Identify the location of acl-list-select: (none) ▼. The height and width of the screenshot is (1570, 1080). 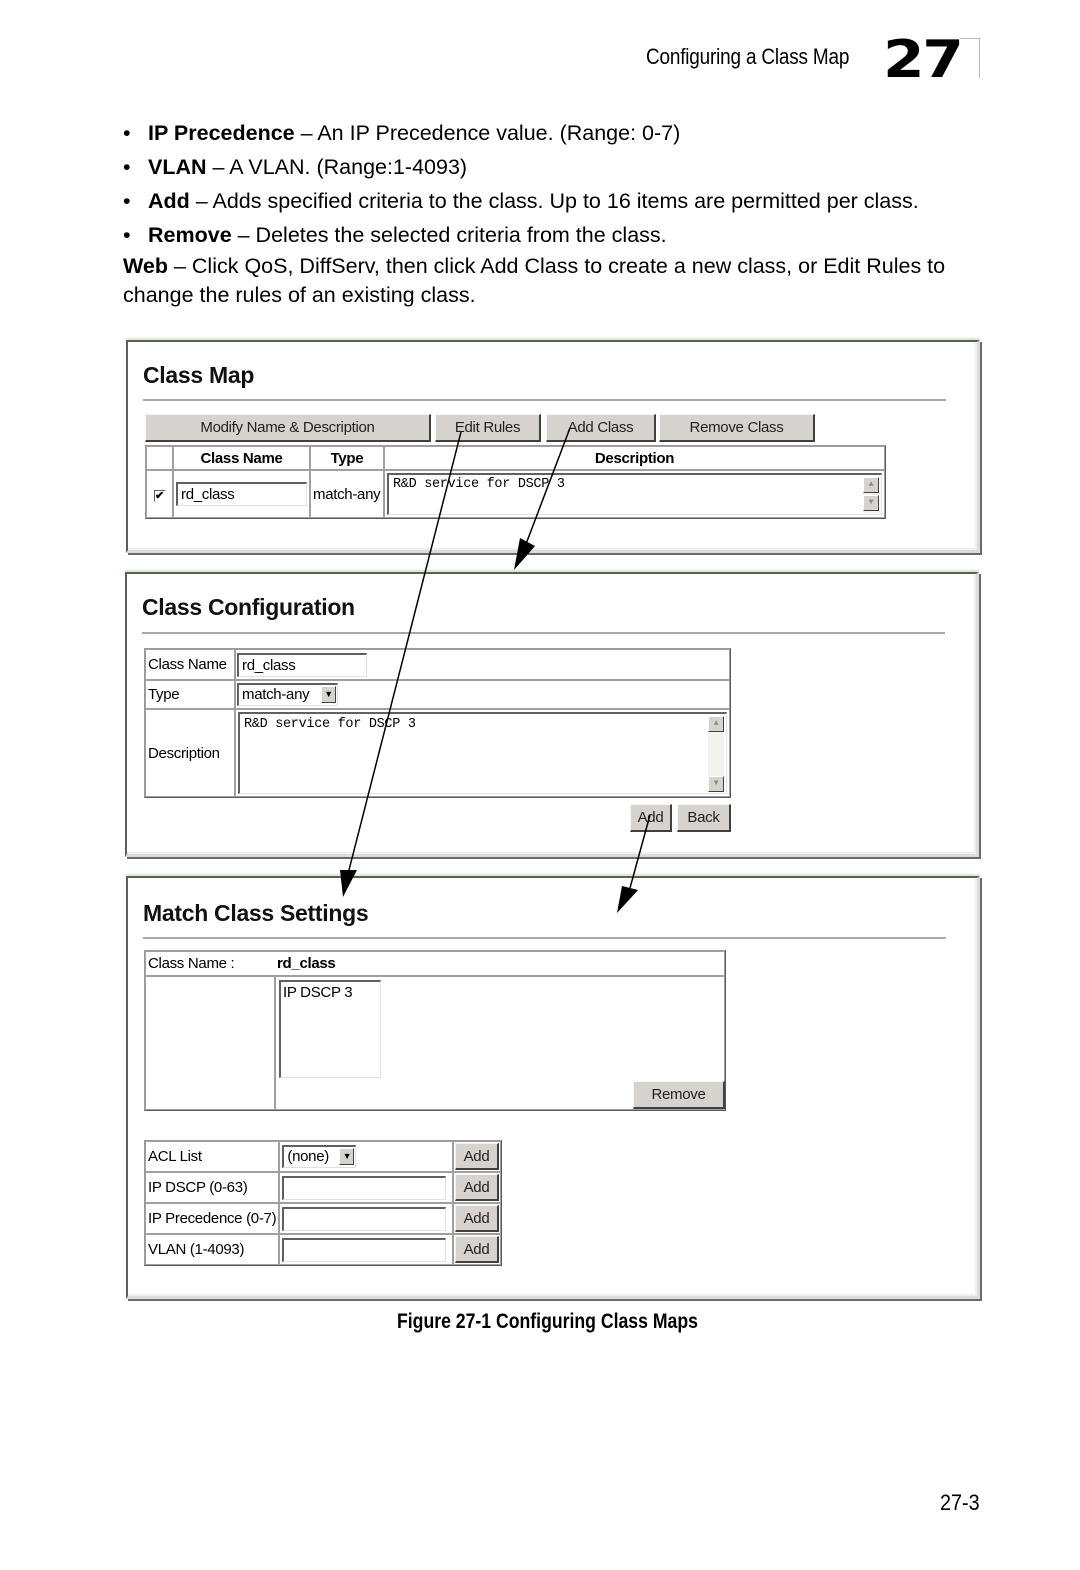
(319, 1156).